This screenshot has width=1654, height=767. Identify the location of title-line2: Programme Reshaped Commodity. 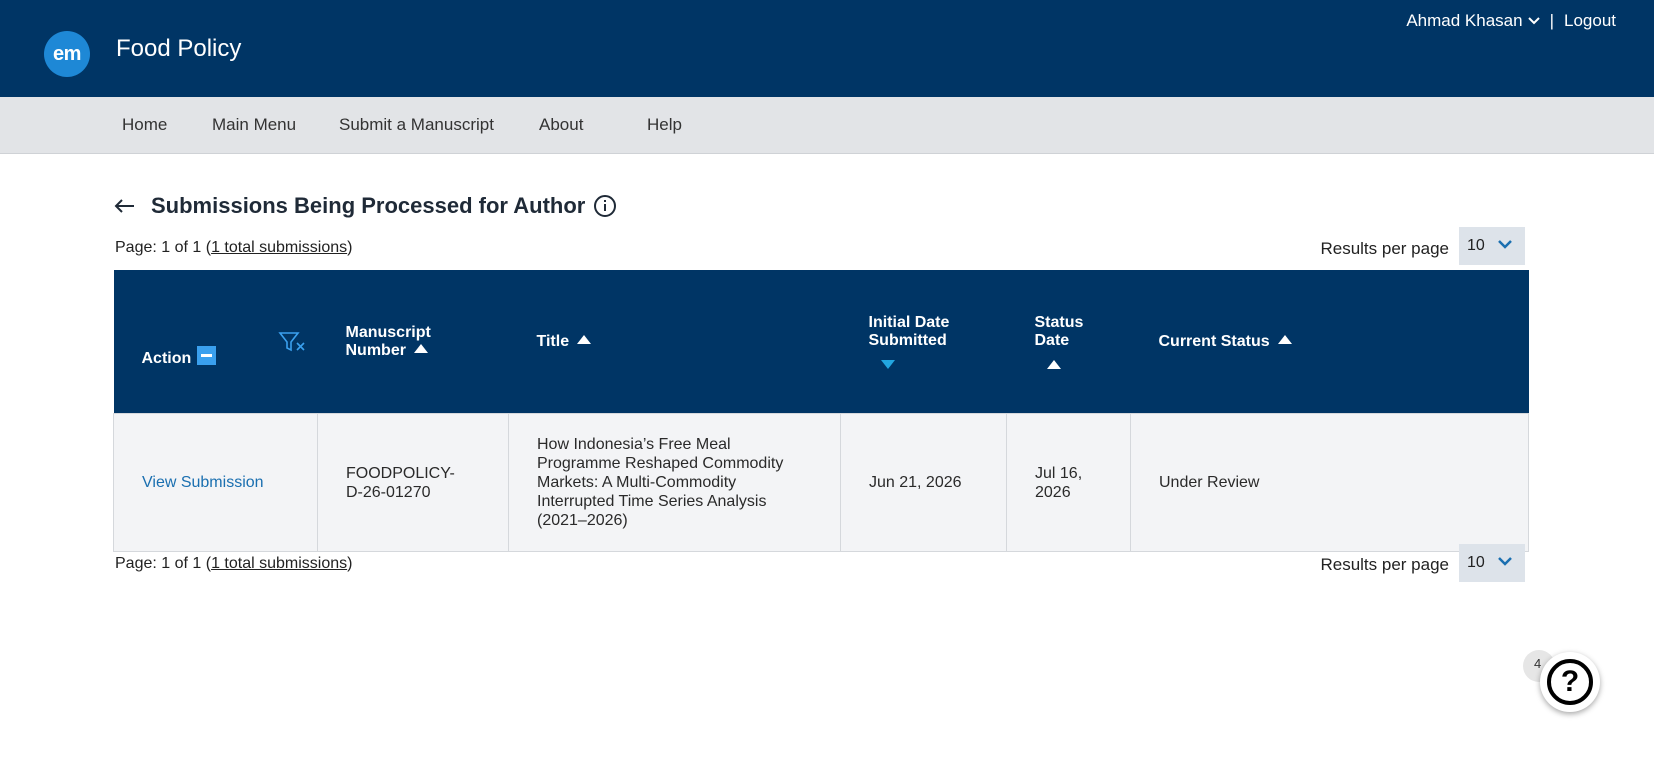
(660, 463).